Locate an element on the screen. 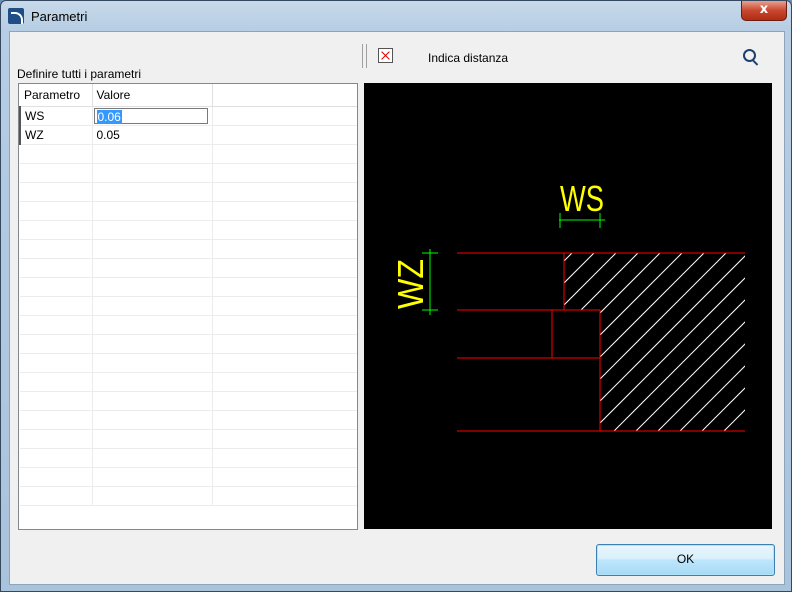 The image size is (792, 592). magnifier-icon is located at coordinates (749, 55).